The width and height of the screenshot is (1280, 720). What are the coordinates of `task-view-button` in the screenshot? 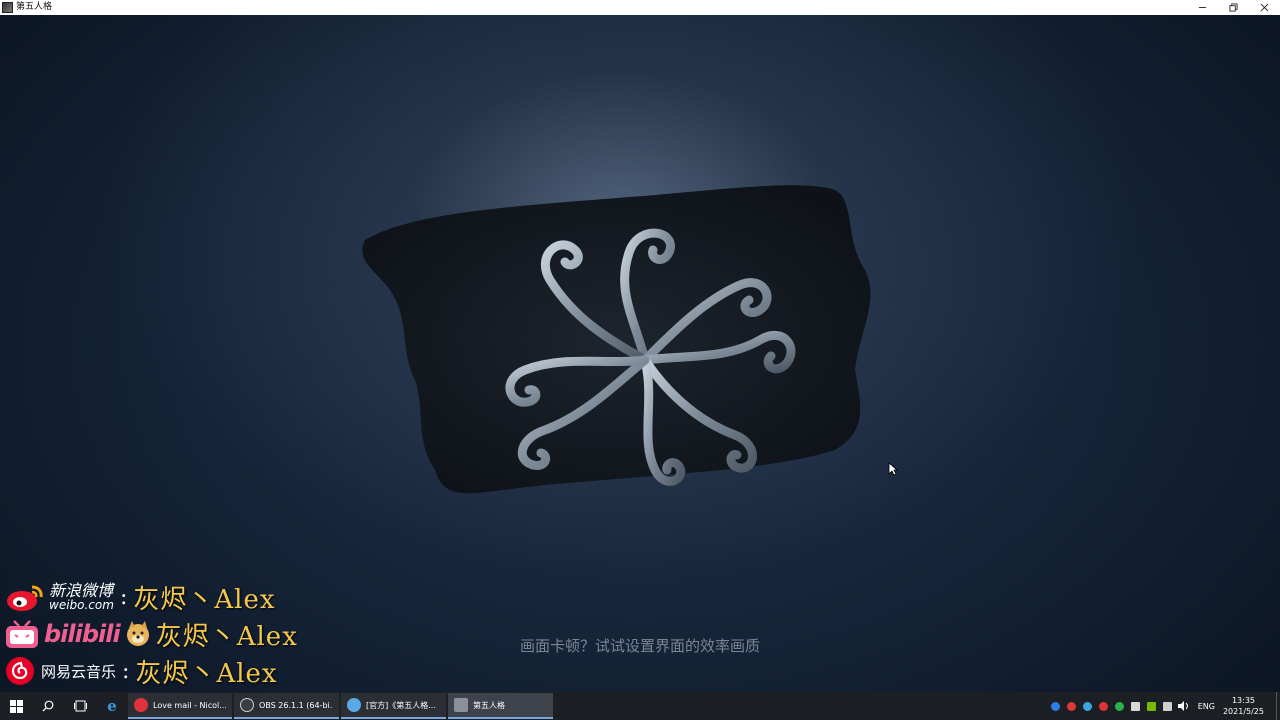 It's located at (80, 706).